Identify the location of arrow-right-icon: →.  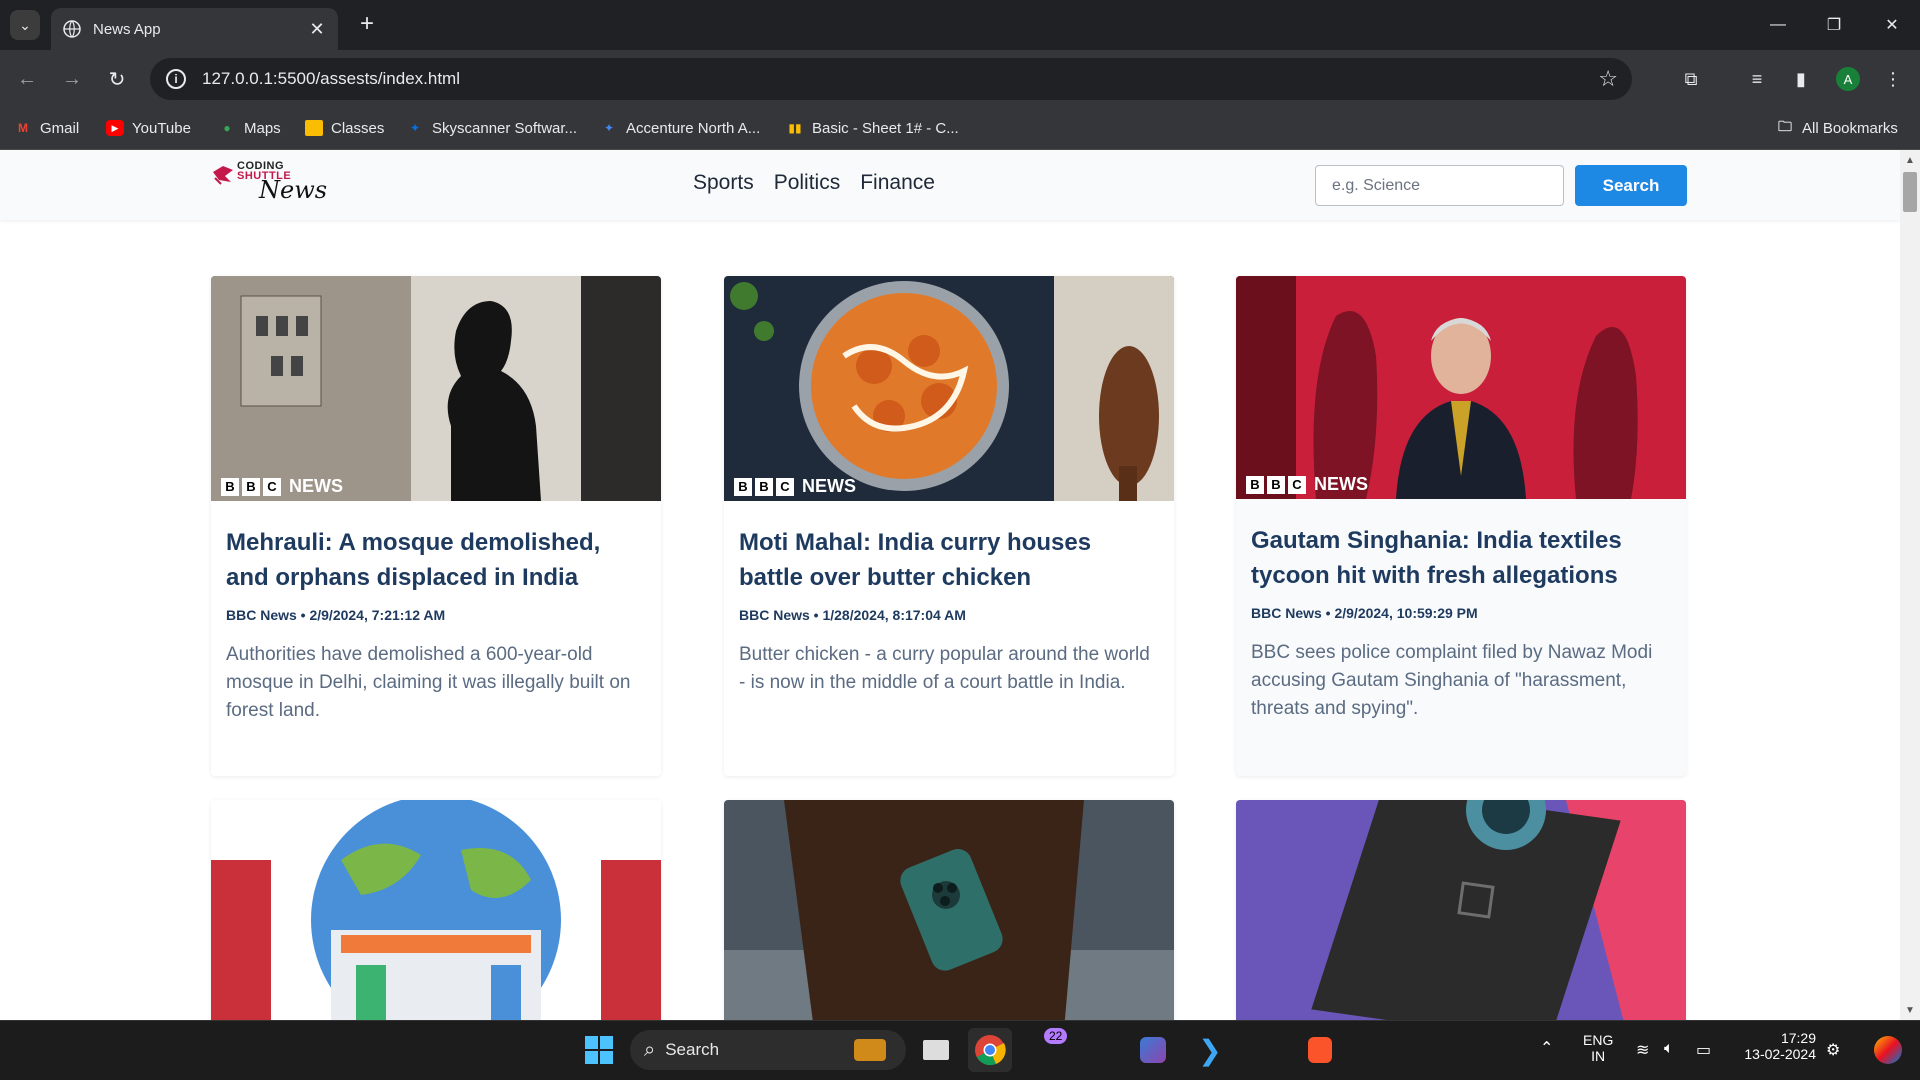
(72, 78).